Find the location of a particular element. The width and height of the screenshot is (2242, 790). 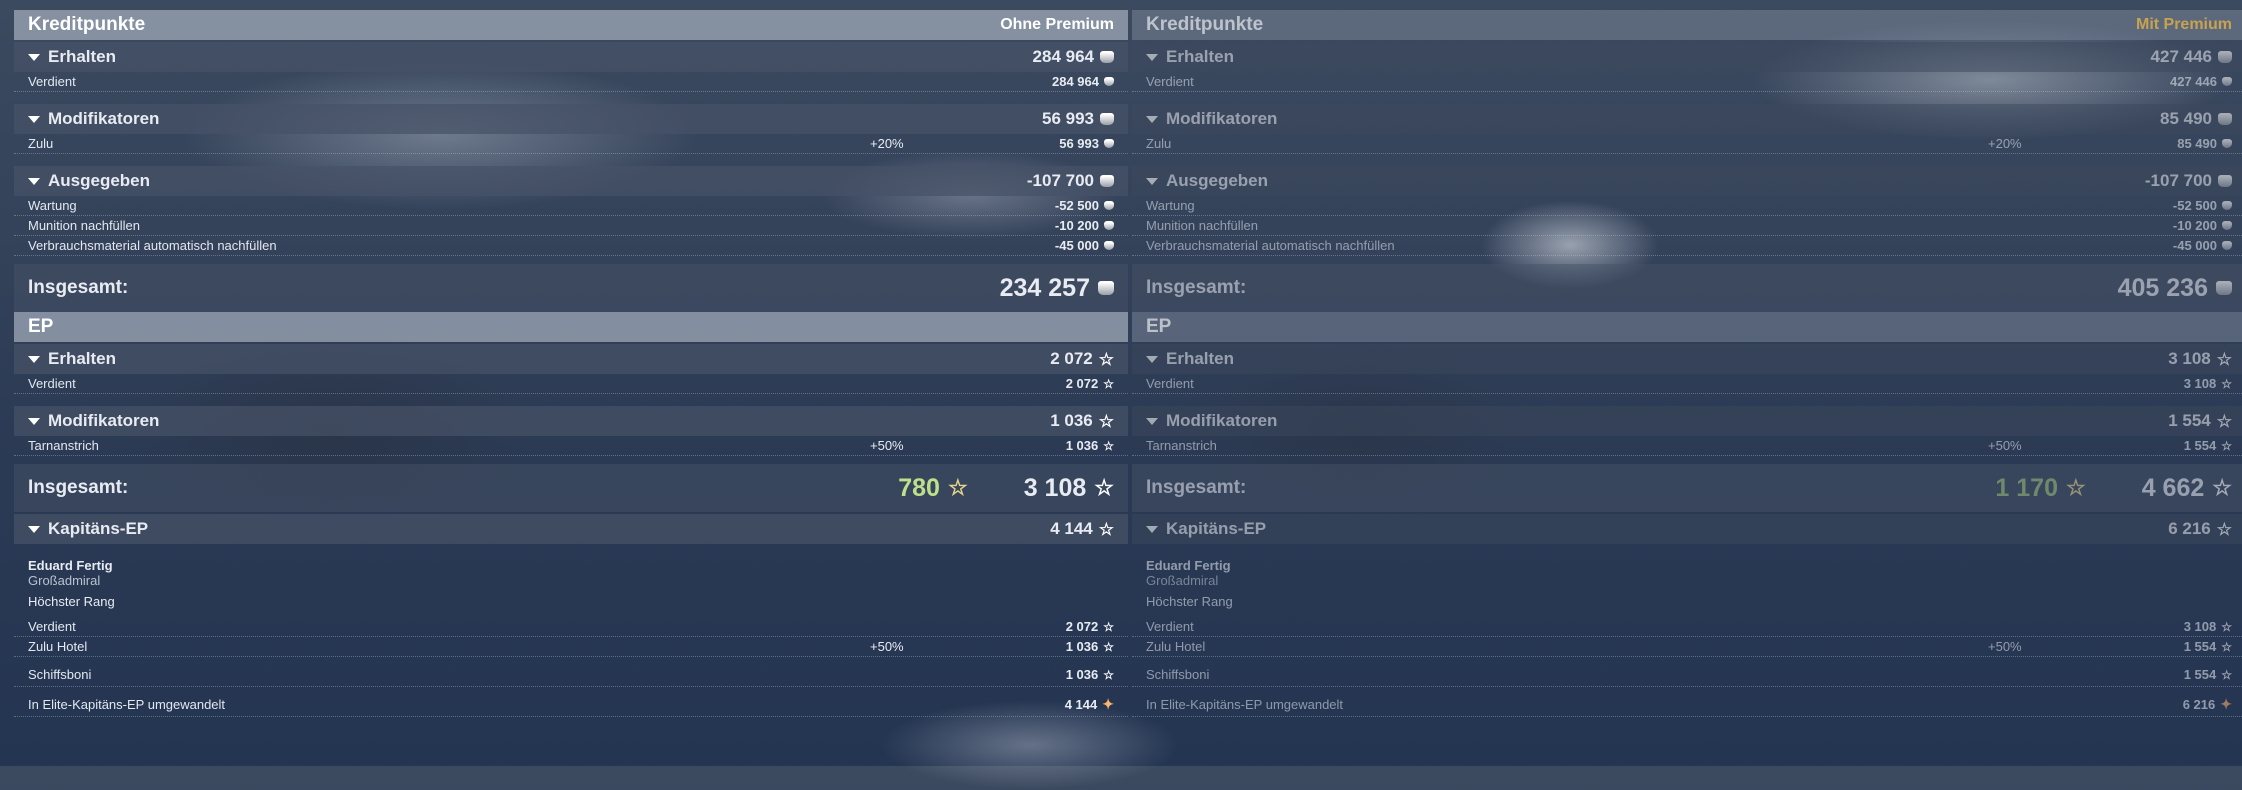

row-value: 85 490 is located at coordinates (2197, 143).